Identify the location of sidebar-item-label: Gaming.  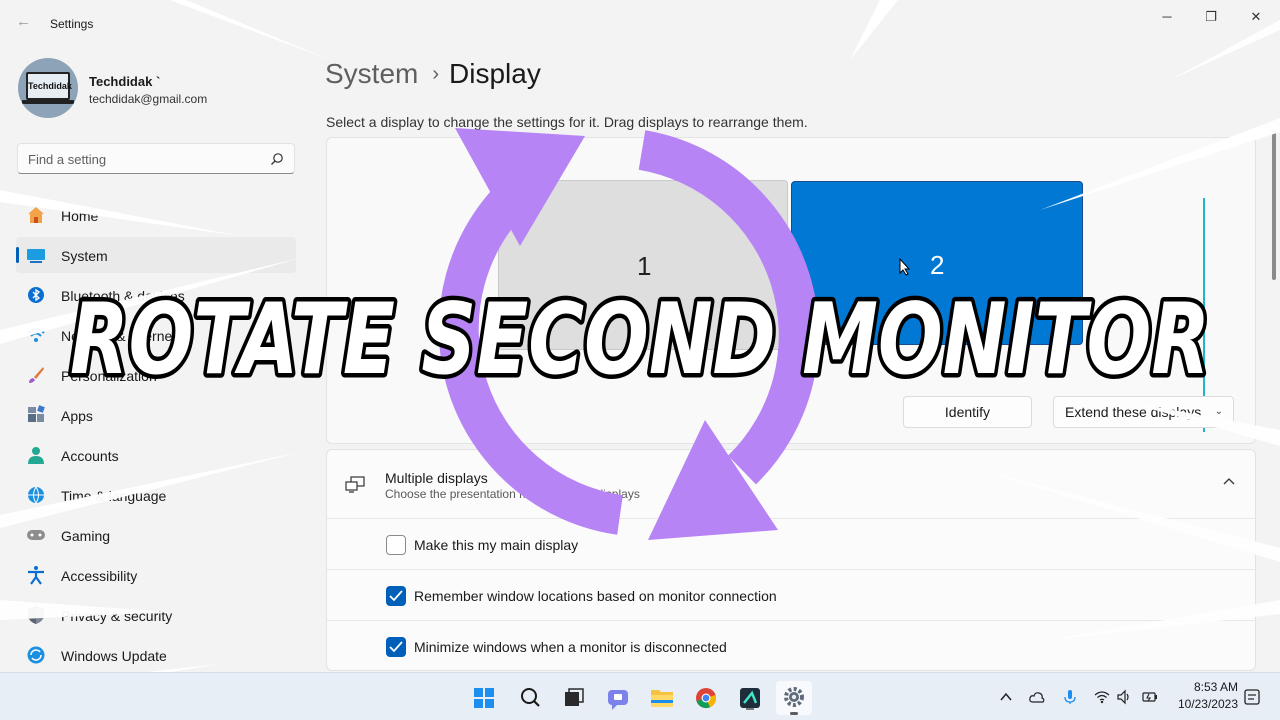
(86, 536).